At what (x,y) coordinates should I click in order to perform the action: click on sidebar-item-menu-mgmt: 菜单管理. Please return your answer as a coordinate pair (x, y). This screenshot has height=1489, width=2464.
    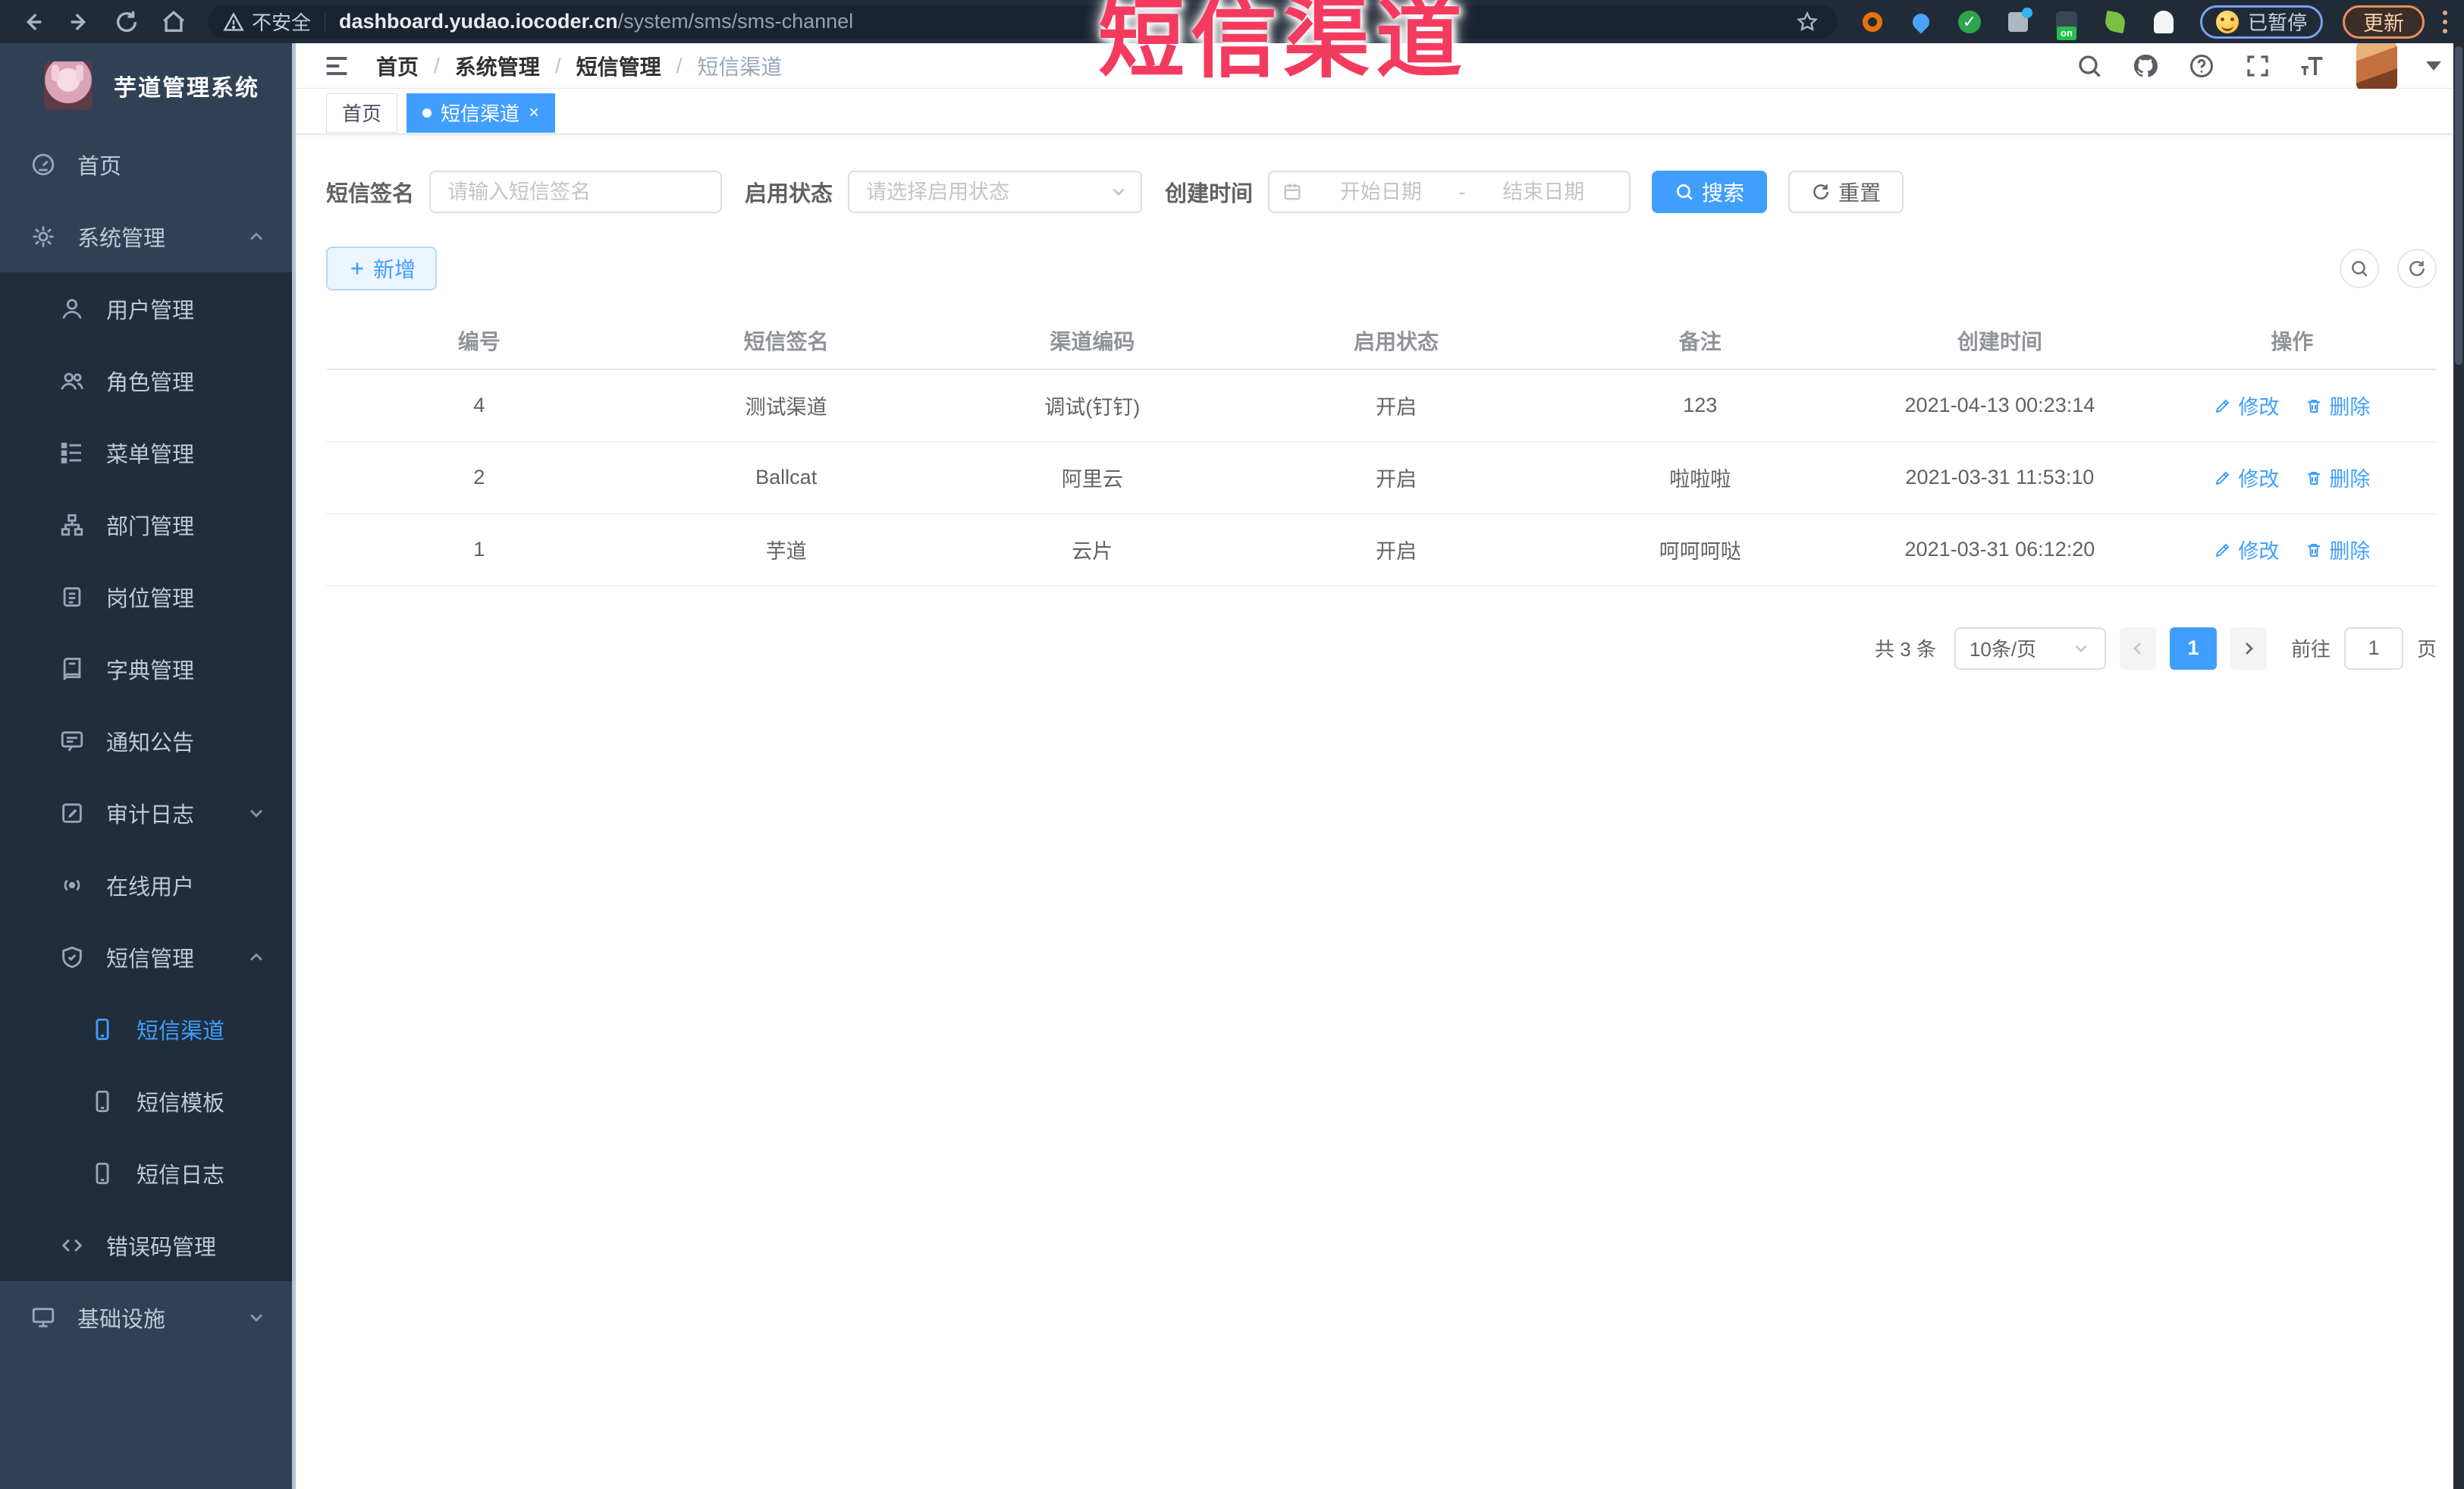
    Looking at the image, I should click on (148, 452).